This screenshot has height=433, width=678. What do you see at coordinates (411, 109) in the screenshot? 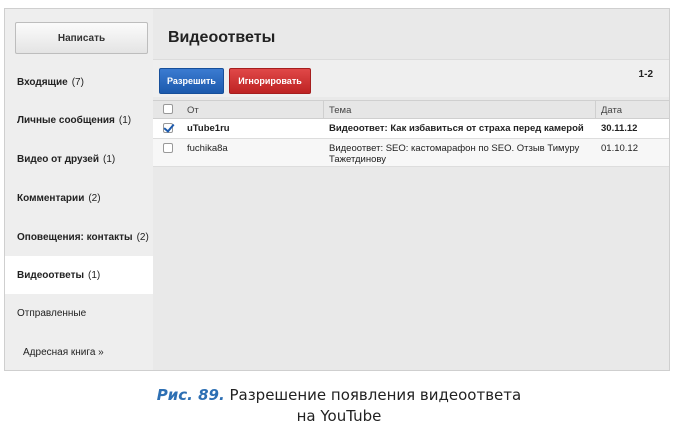
I see `table-header: От Тема Дата` at bounding box center [411, 109].